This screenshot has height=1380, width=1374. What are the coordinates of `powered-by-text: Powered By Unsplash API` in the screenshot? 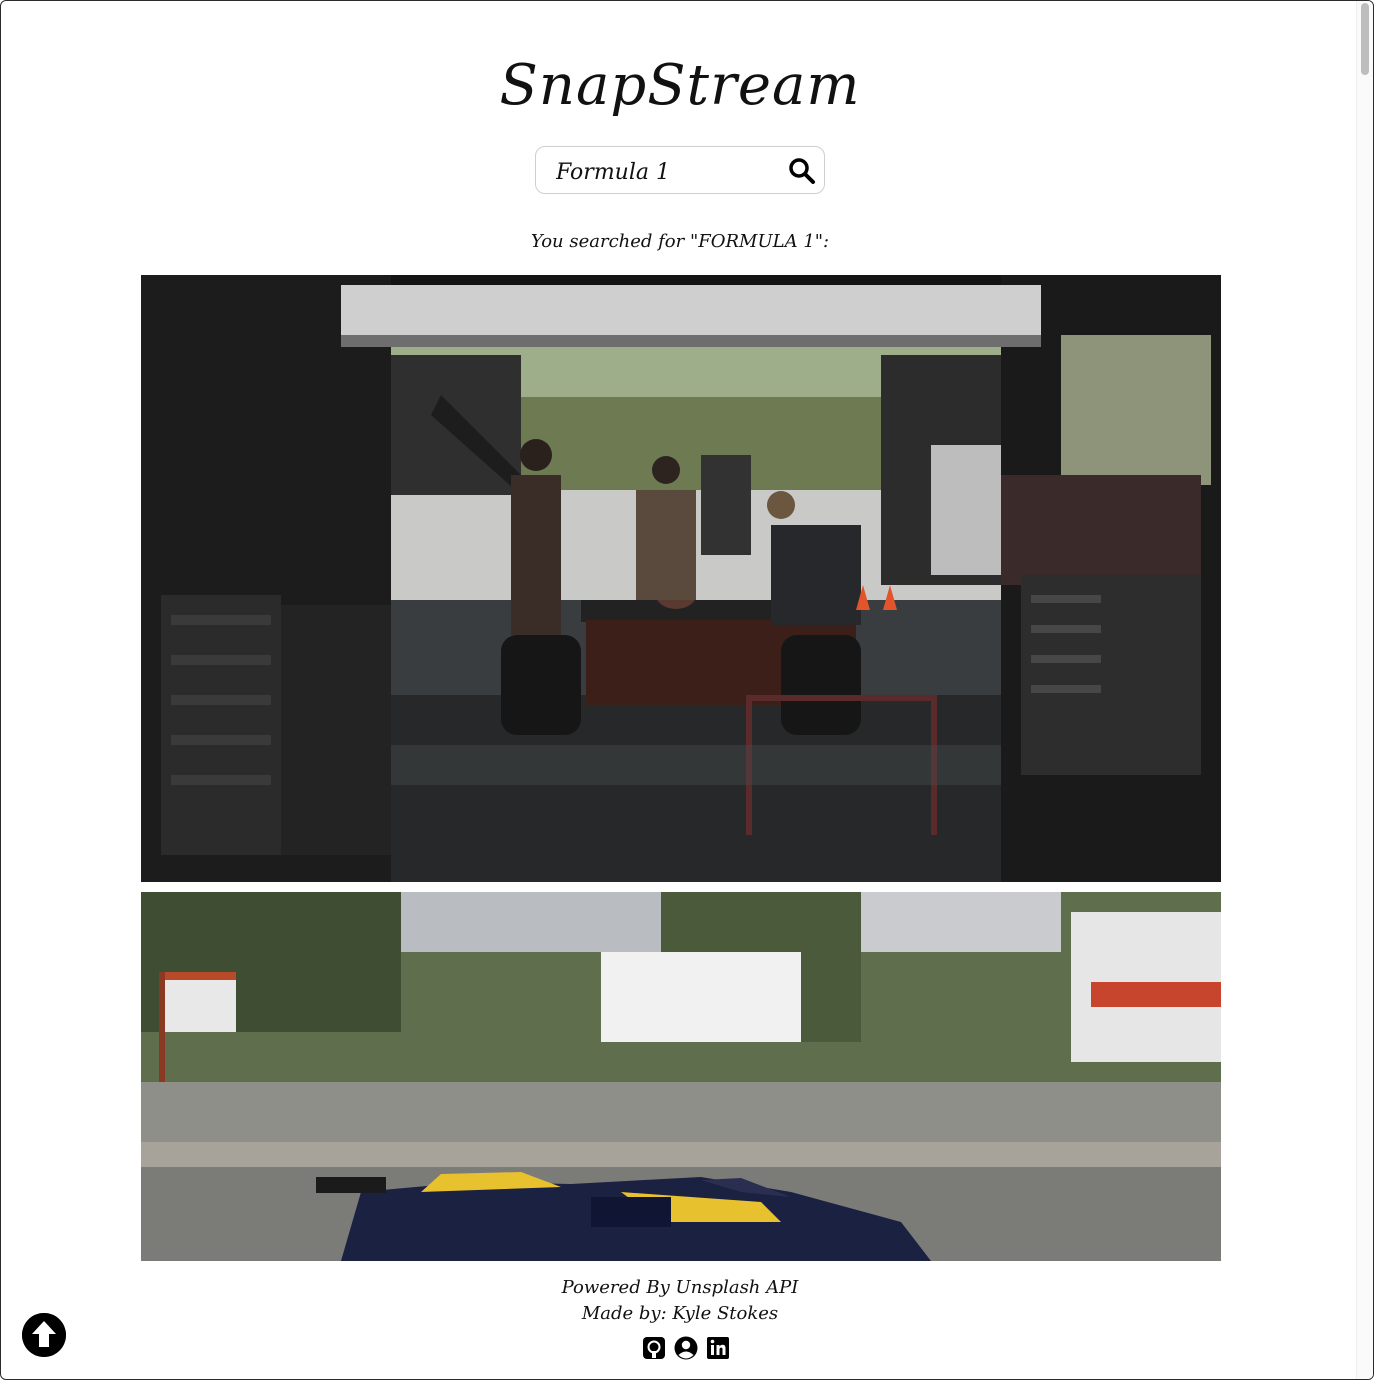 It's located at (680, 1287).